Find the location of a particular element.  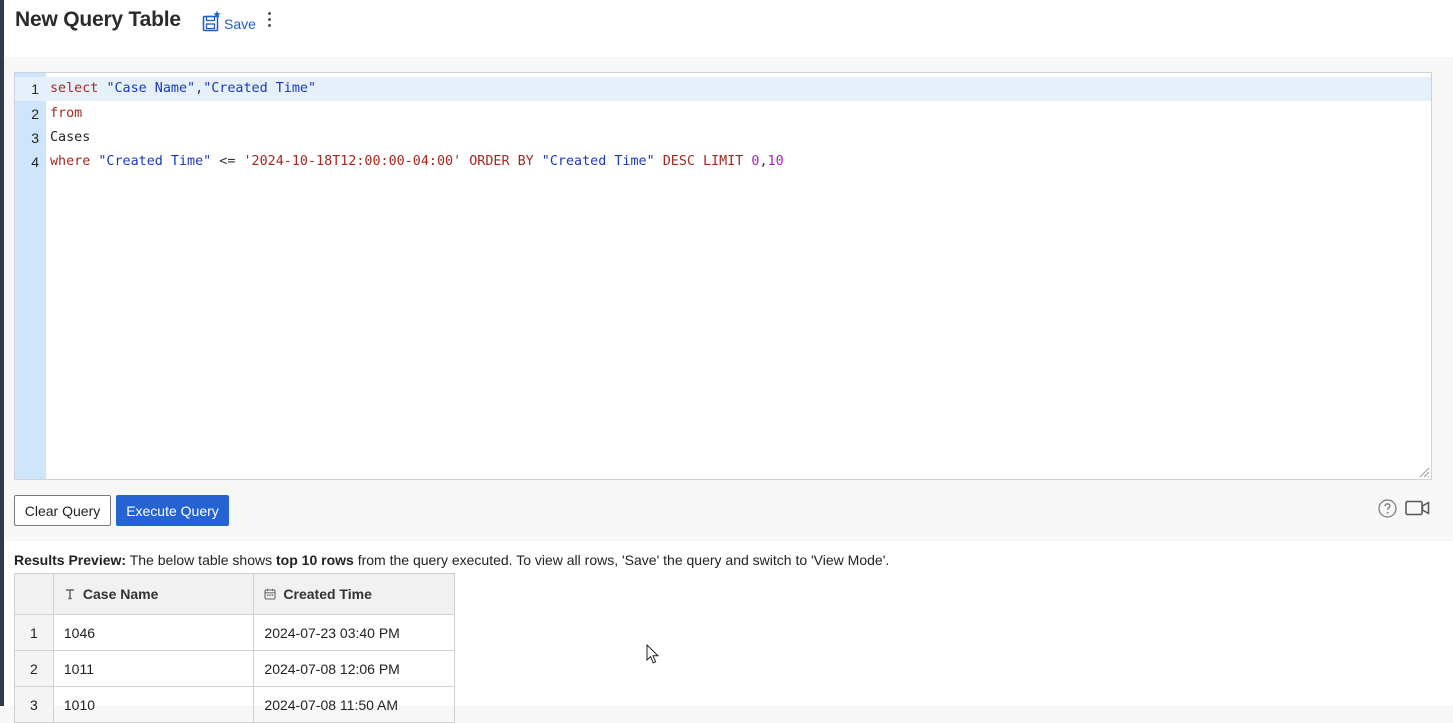

save-button: Save is located at coordinates (229, 21).